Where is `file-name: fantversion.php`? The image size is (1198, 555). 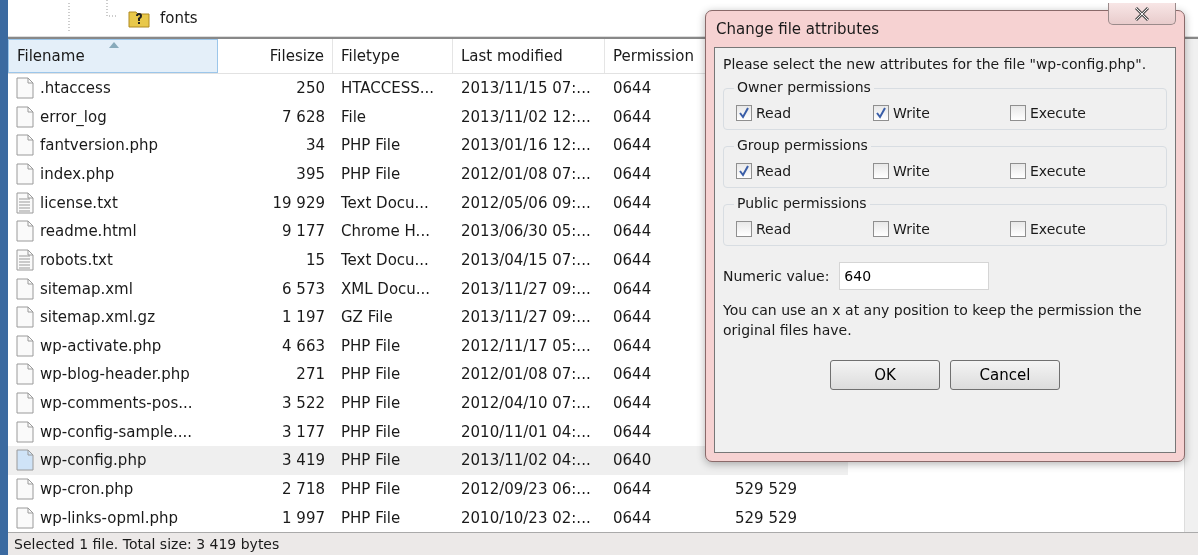 file-name: fantversion.php is located at coordinates (99, 145).